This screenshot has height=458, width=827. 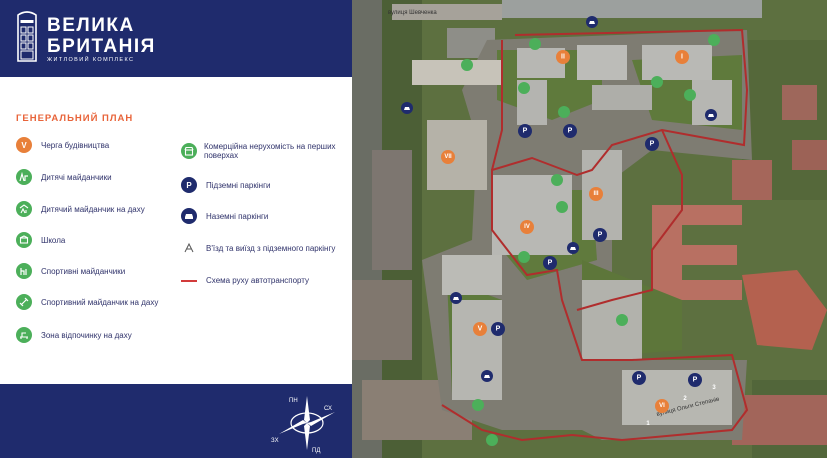 What do you see at coordinates (189, 151) in the screenshot?
I see `commercial-icon` at bounding box center [189, 151].